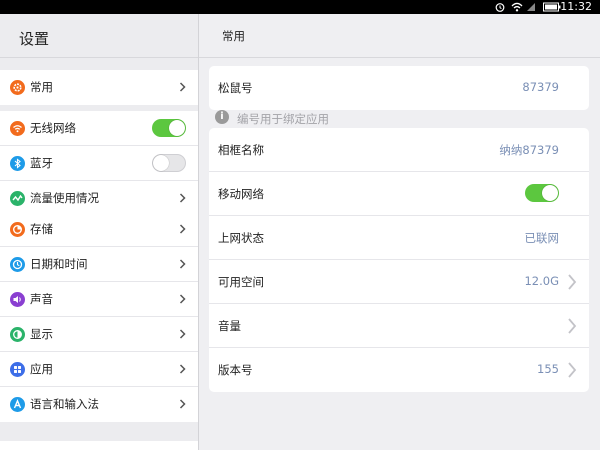  I want to click on free-space-row: 可用空间 12.0G, so click(399, 282).